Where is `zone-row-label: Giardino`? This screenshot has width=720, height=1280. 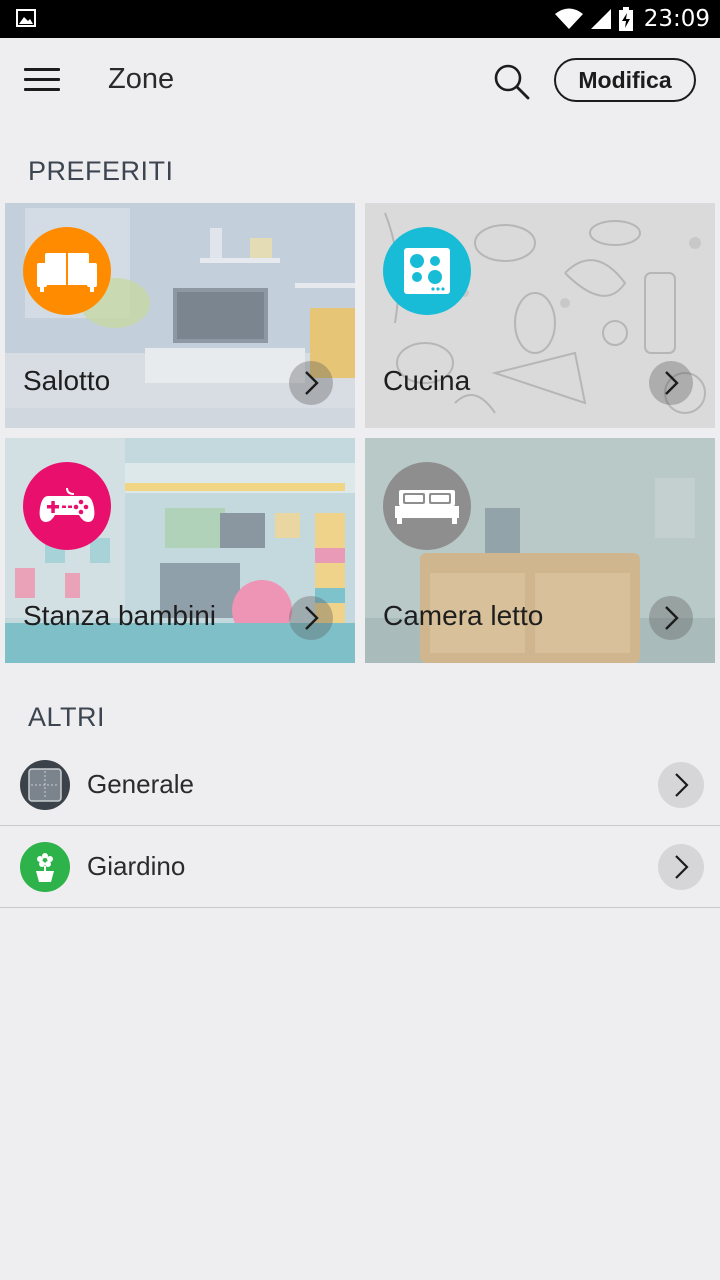 zone-row-label: Giardino is located at coordinates (136, 866).